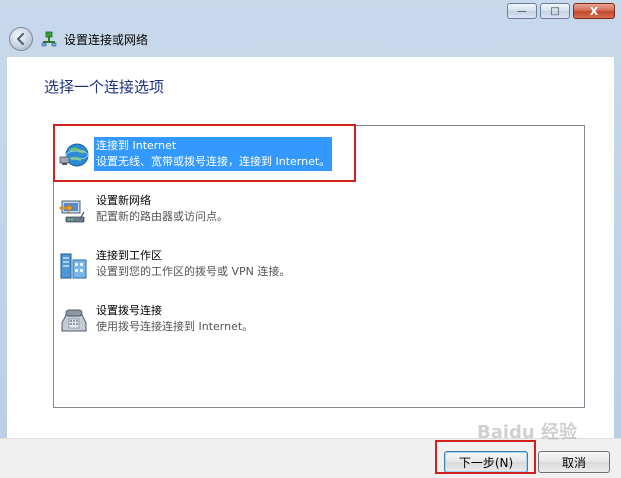 The width and height of the screenshot is (621, 478). What do you see at coordinates (106, 39) in the screenshot?
I see `window-title: 设置连接或网络` at bounding box center [106, 39].